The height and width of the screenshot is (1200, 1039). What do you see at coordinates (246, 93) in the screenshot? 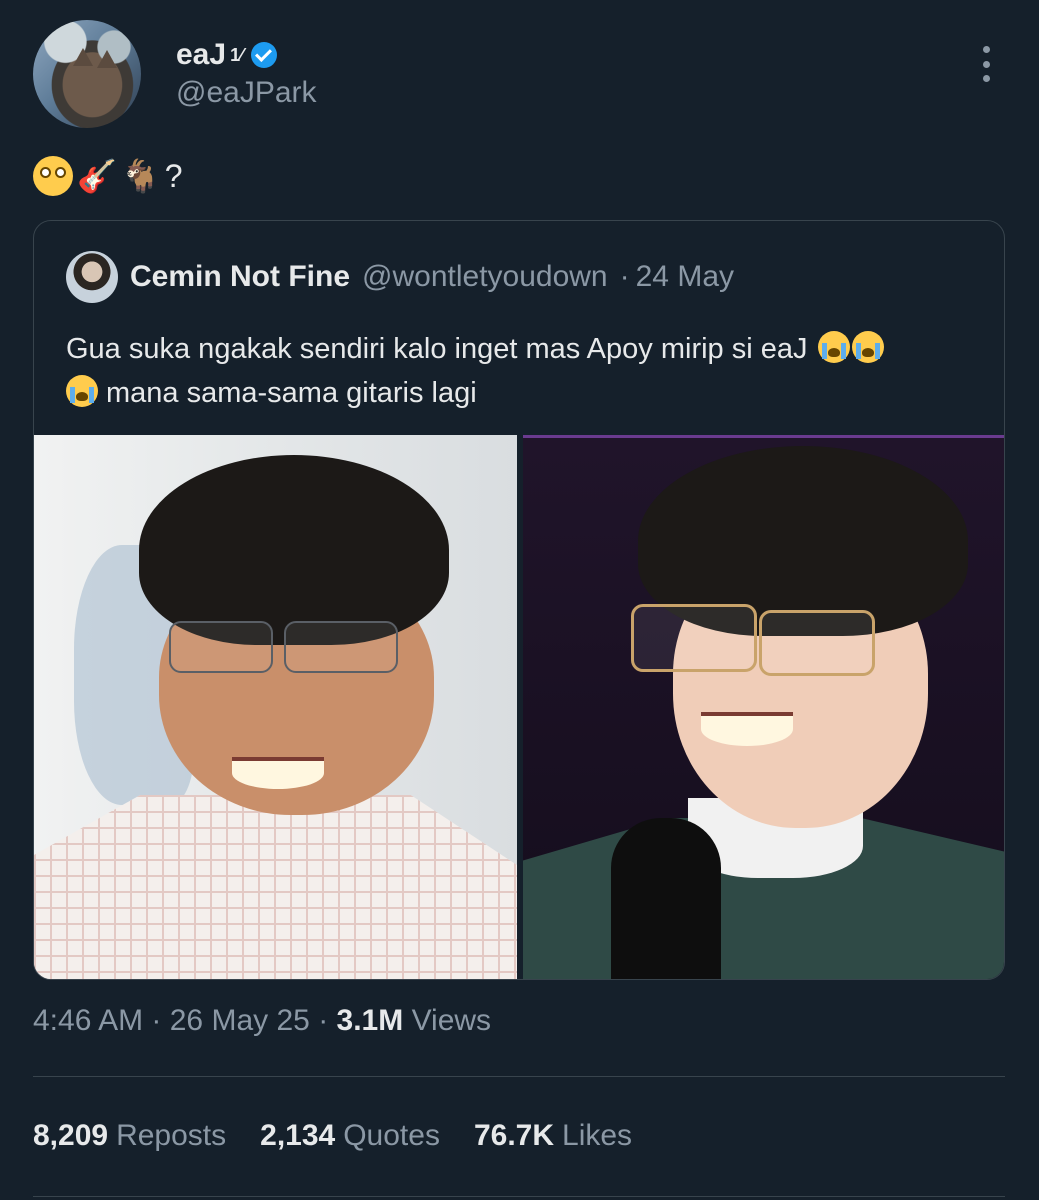
I see `author-handle: @eaJPark` at bounding box center [246, 93].